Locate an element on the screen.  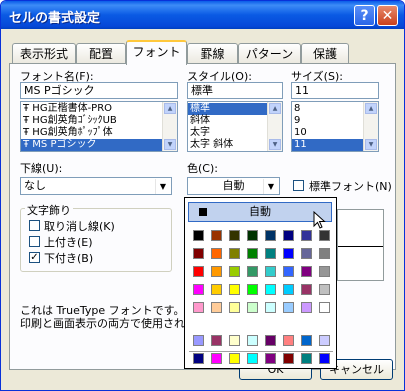
auto-color-label: 自動 is located at coordinates (260, 211).